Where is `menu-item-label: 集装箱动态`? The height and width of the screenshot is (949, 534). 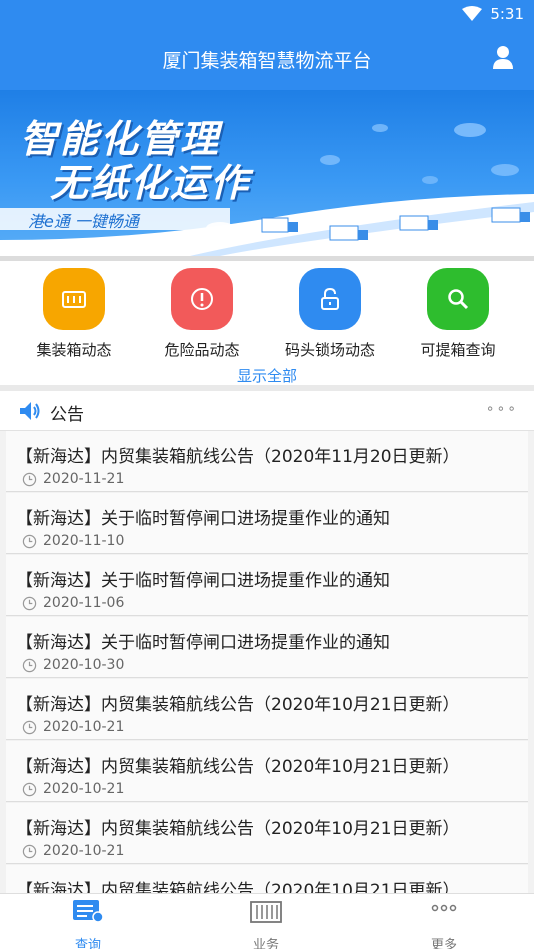 menu-item-label: 集装箱动态 is located at coordinates (74, 350).